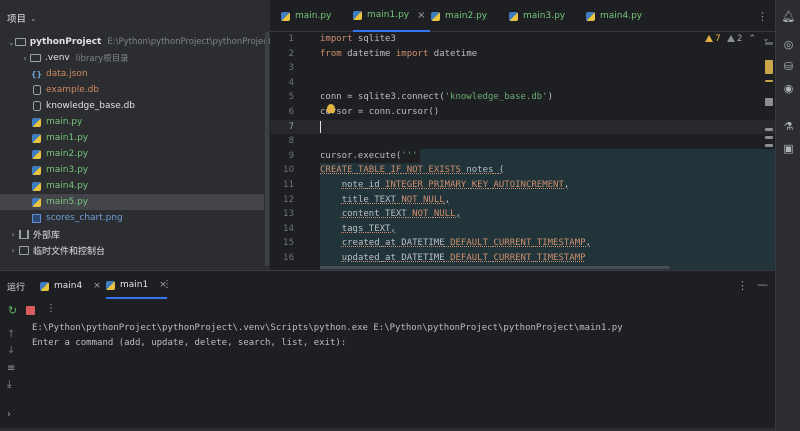 This screenshot has width=800, height=431. What do you see at coordinates (788, 44) in the screenshot?
I see `ai-assistant-icon: ◎` at bounding box center [788, 44].